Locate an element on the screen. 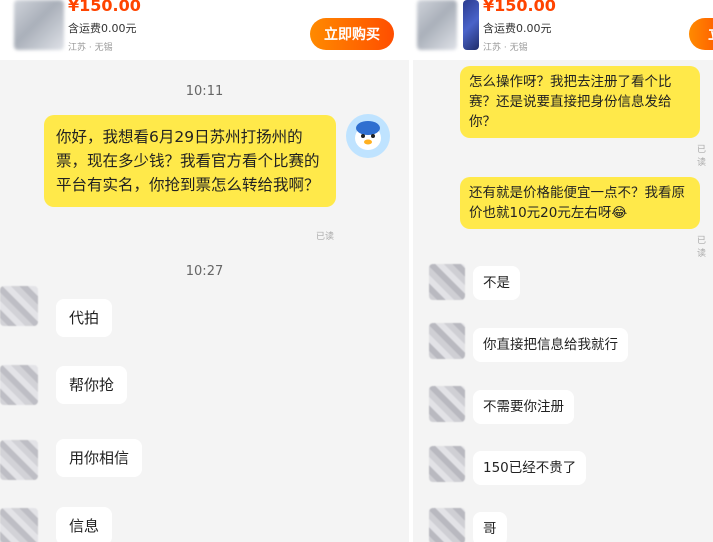  outgoing-message-bubble: 还有就是价格能便宜一点不？我看原价也就10元20元左右呀😂 is located at coordinates (580, 203).